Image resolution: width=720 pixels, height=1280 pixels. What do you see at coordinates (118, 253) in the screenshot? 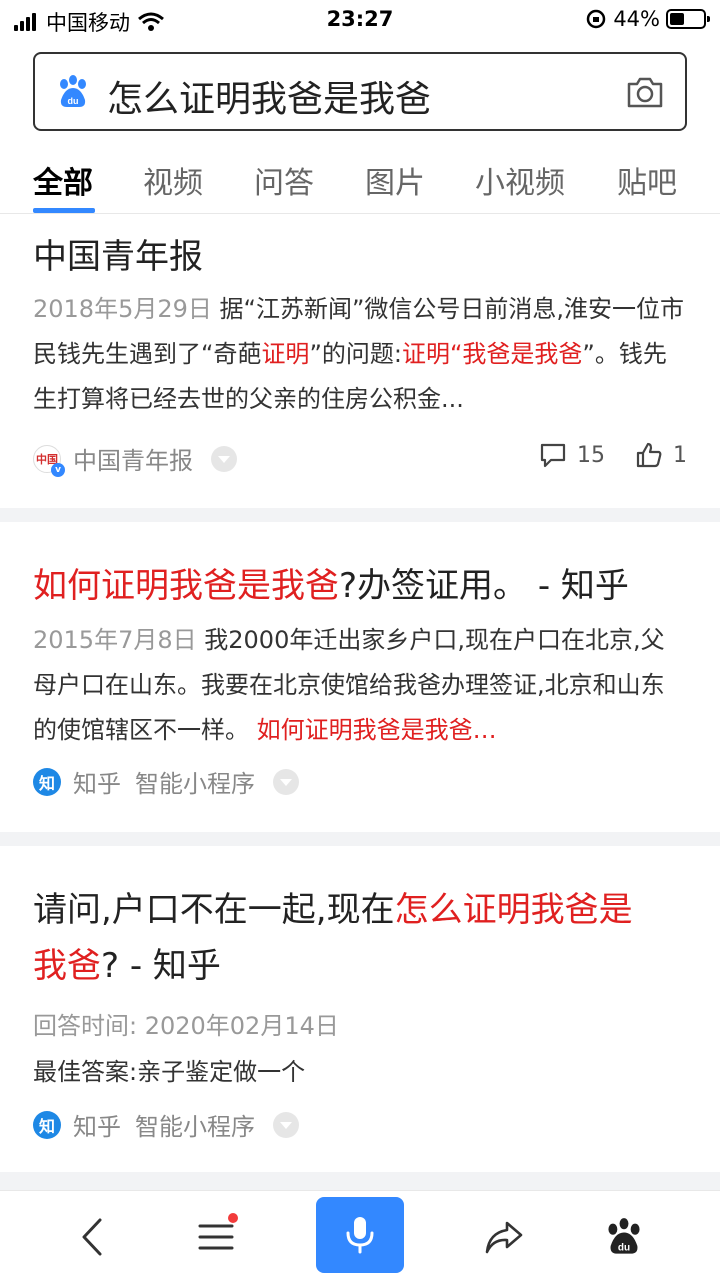
I see `result-title: 中国青年报` at bounding box center [118, 253].